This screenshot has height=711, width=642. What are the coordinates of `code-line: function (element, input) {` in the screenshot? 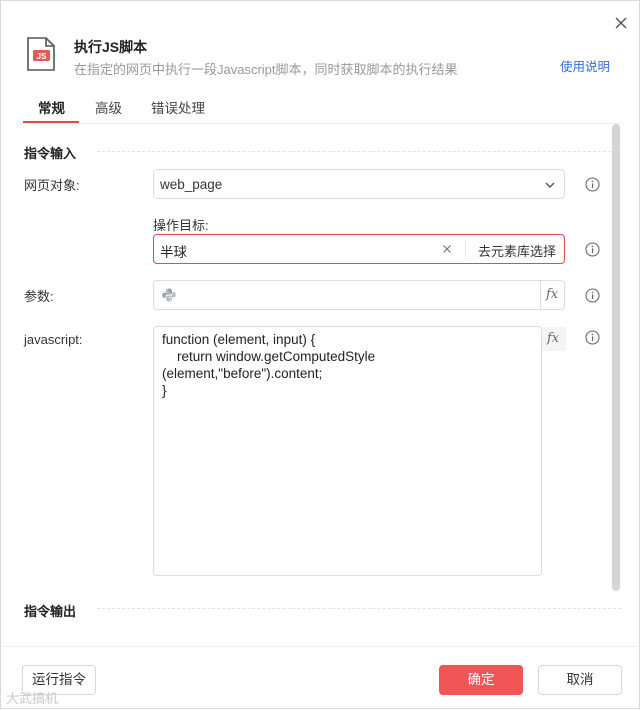 It's located at (239, 339).